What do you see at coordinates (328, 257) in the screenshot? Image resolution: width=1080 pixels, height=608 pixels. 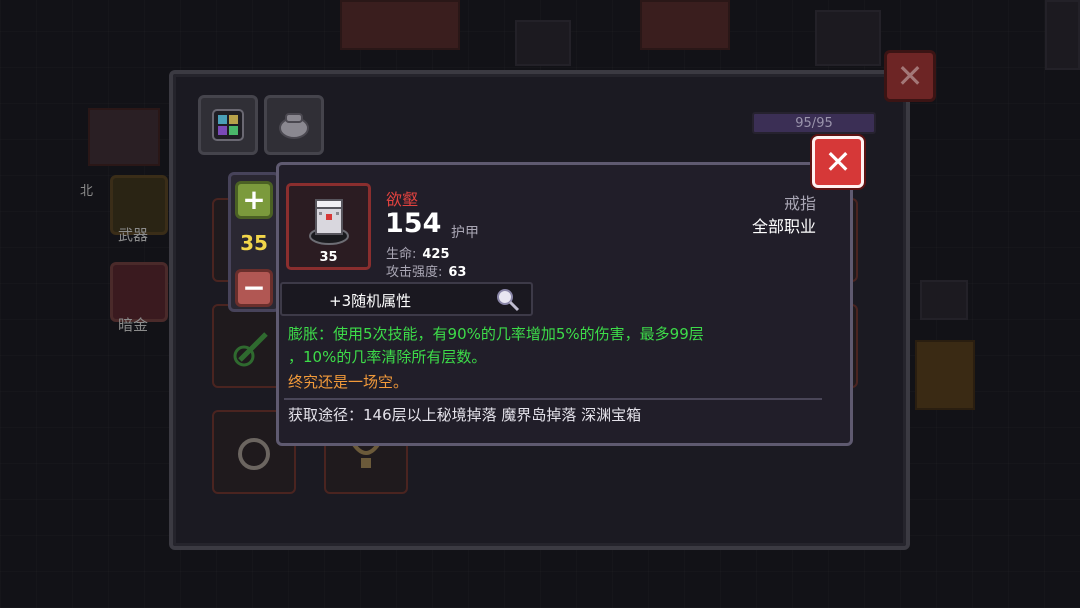 I see `item-icon-level: 35` at bounding box center [328, 257].